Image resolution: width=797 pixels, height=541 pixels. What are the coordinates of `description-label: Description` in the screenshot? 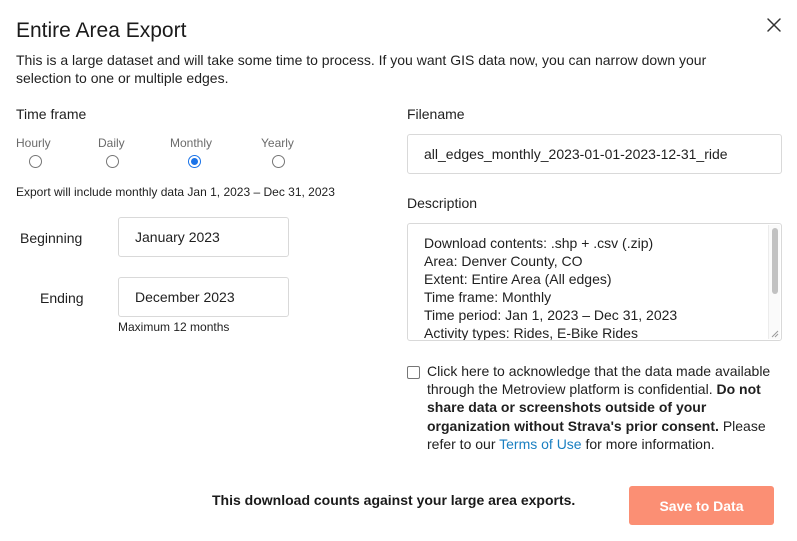 It's located at (442, 203).